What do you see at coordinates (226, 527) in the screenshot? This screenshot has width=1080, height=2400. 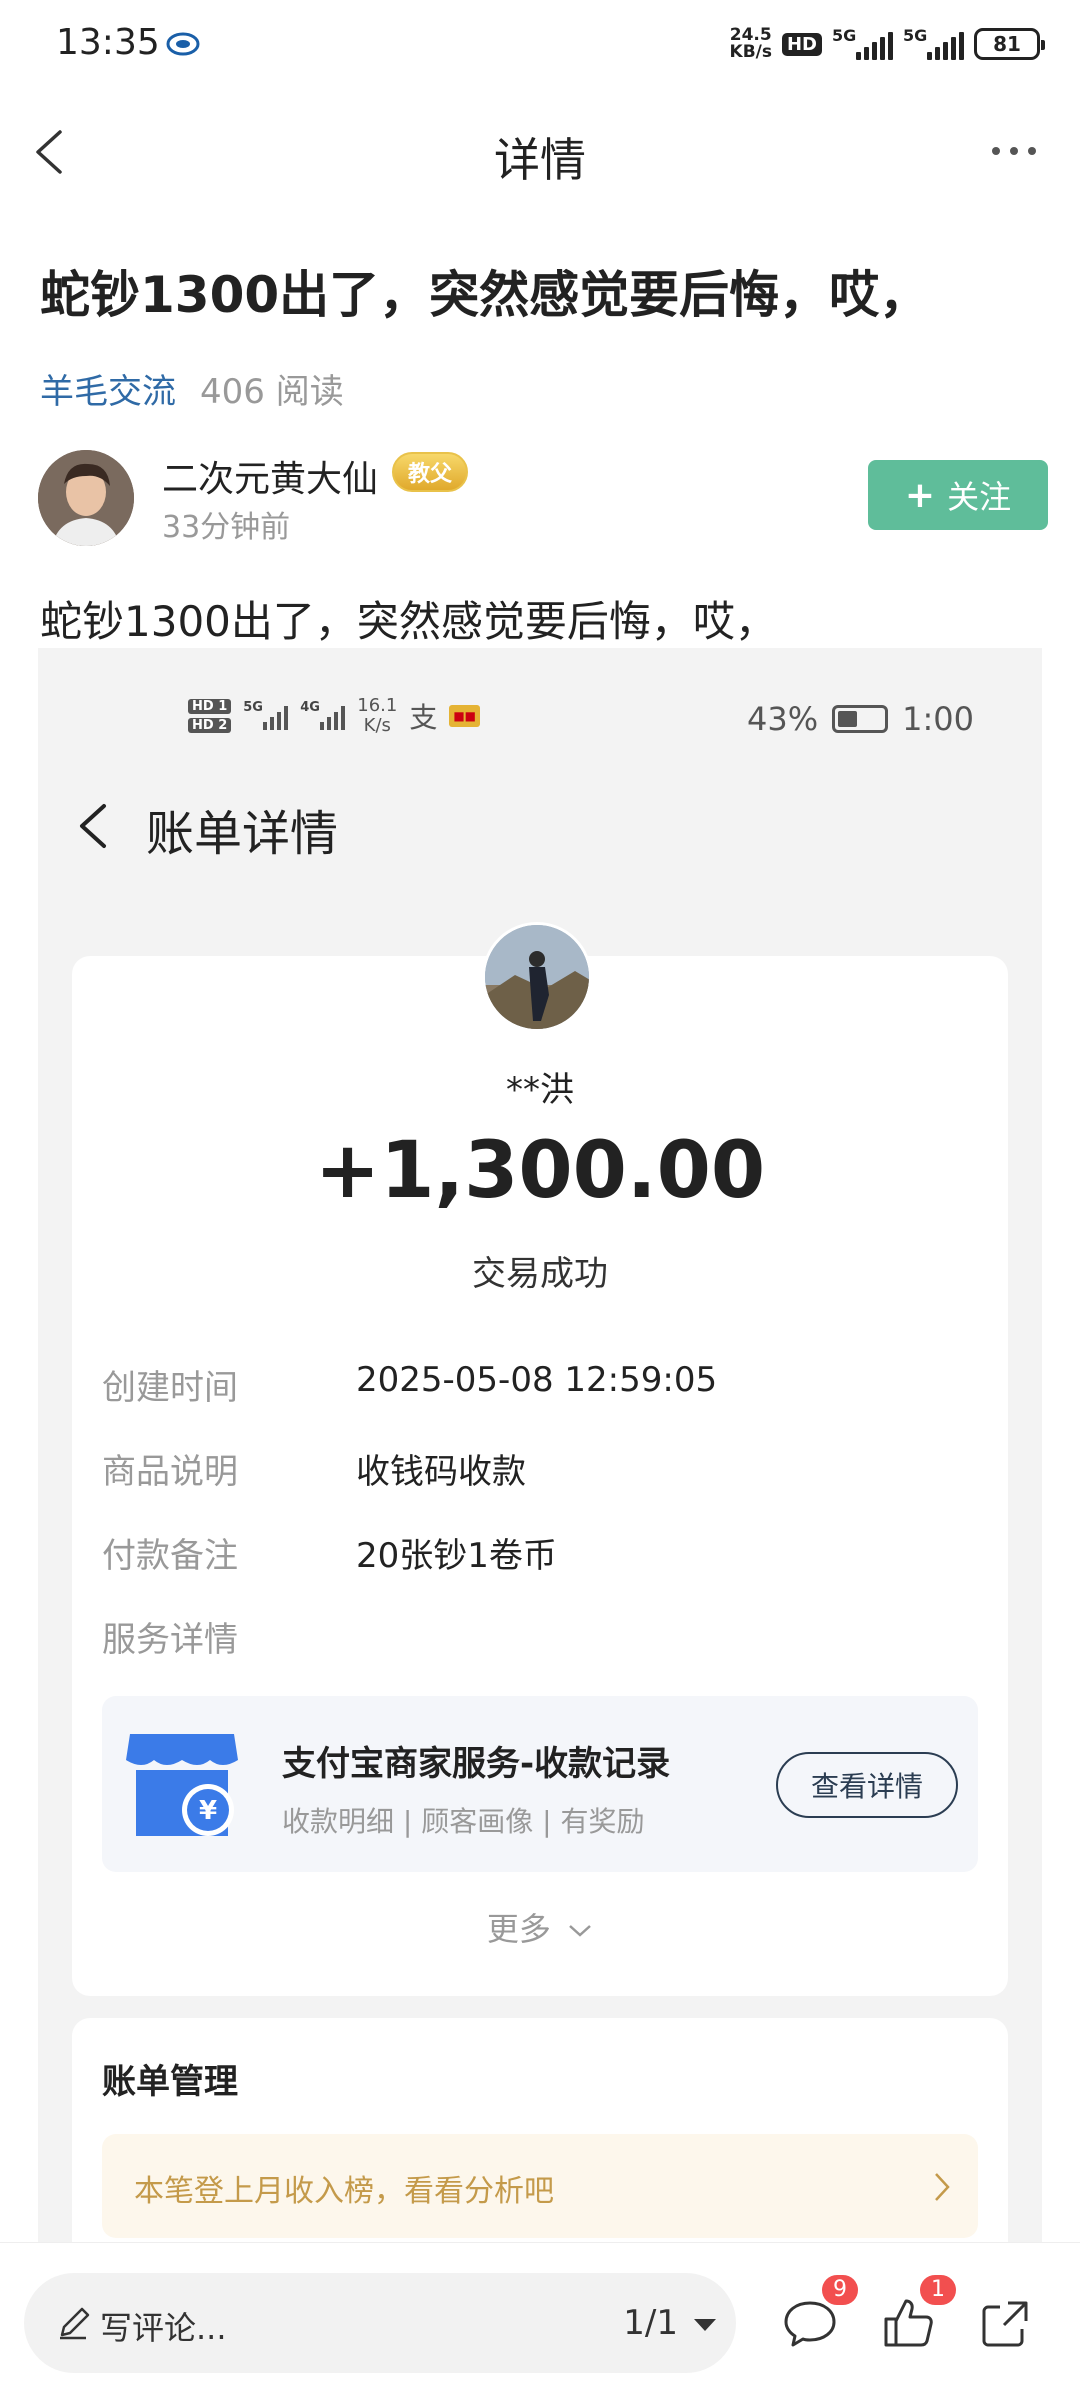 I see `post-time: 33分钟前` at bounding box center [226, 527].